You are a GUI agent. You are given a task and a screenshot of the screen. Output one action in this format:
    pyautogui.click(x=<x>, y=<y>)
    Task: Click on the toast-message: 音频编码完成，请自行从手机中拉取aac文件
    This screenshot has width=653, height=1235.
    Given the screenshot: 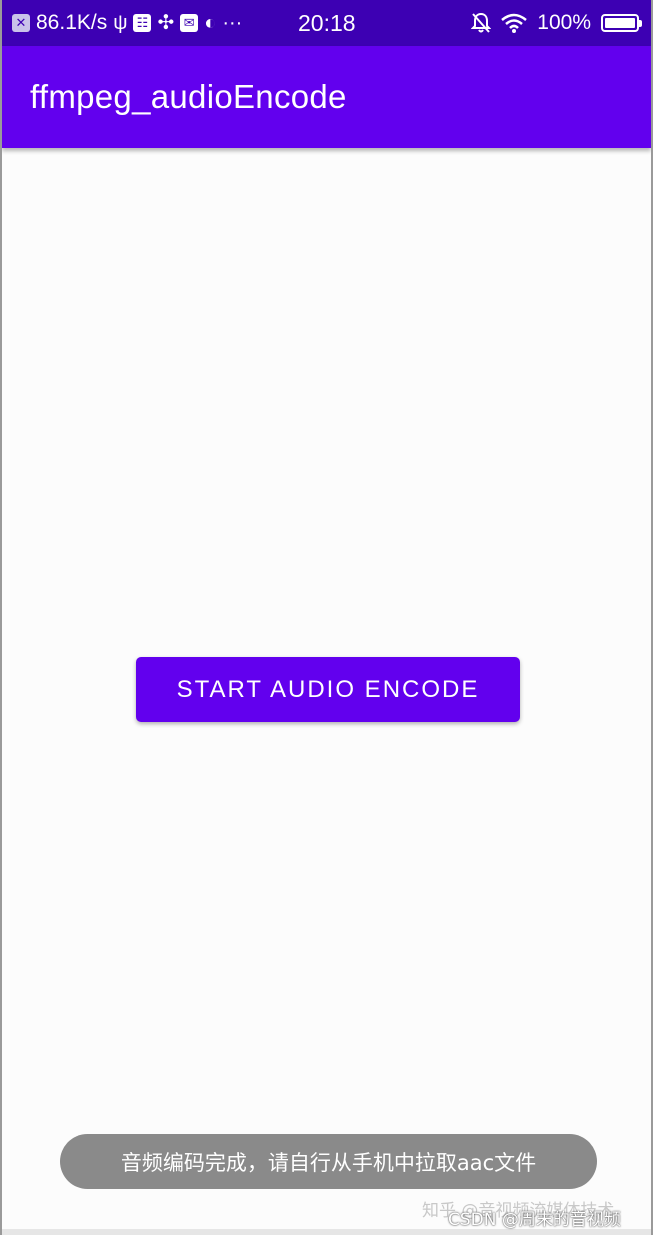 What is the action you would take?
    pyautogui.click(x=328, y=1161)
    